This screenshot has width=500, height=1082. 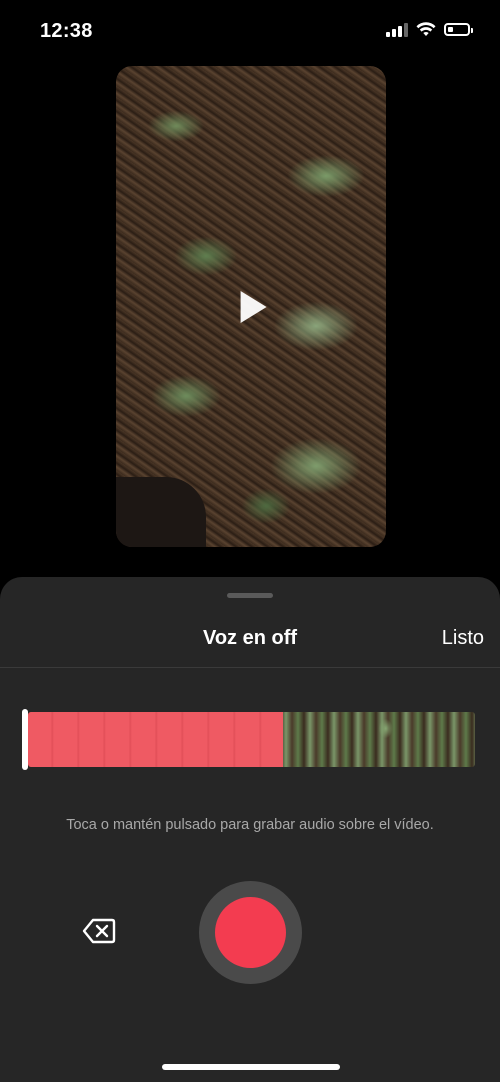 I want to click on record-dot, so click(x=250, y=932).